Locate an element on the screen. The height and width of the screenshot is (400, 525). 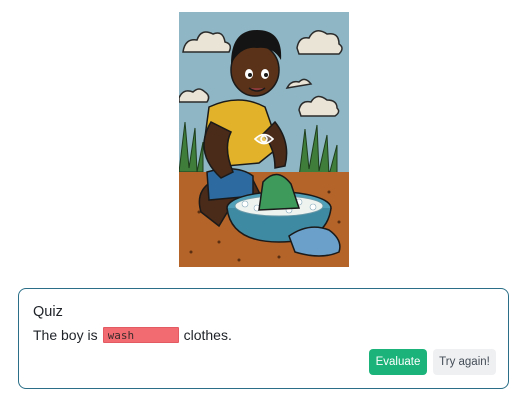
eye-icon is located at coordinates (264, 139).